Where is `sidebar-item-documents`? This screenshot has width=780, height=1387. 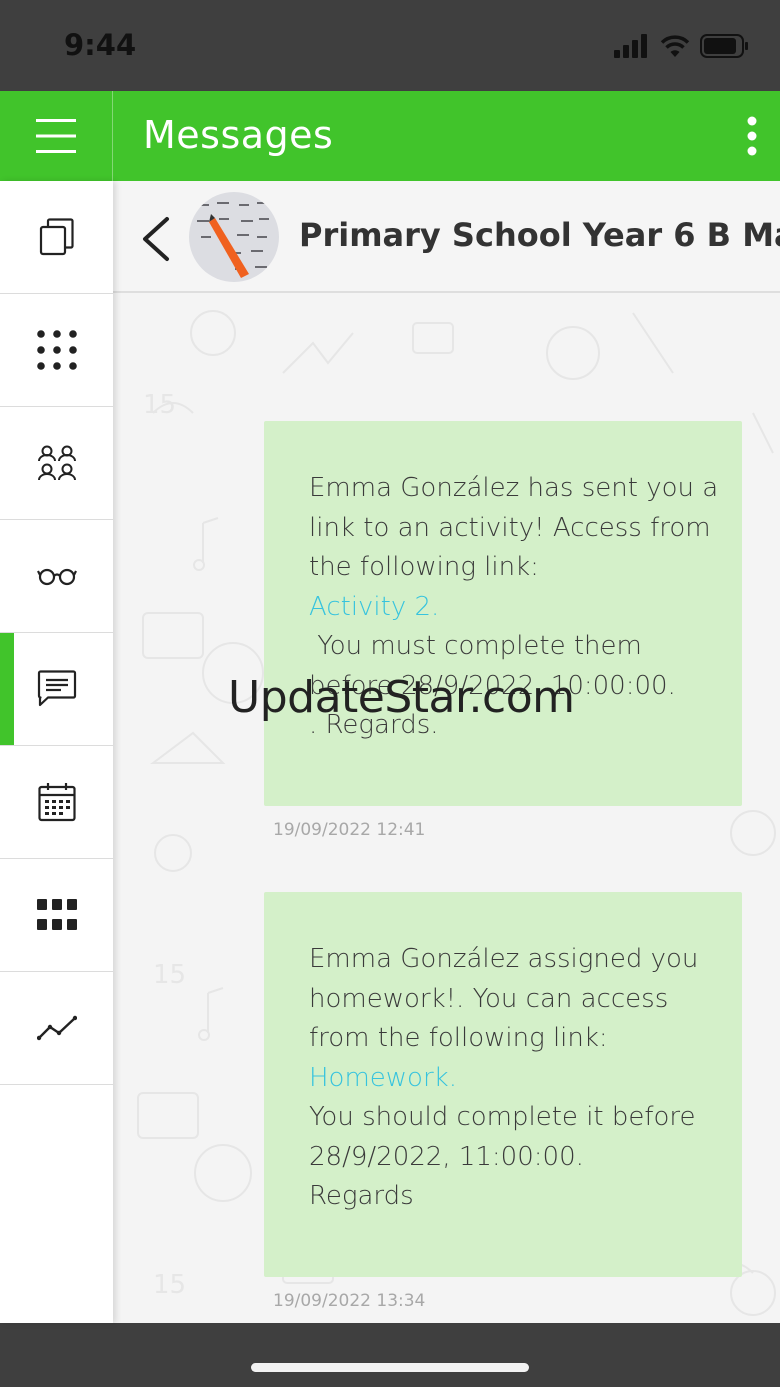
sidebar-item-documents is located at coordinates (56, 237).